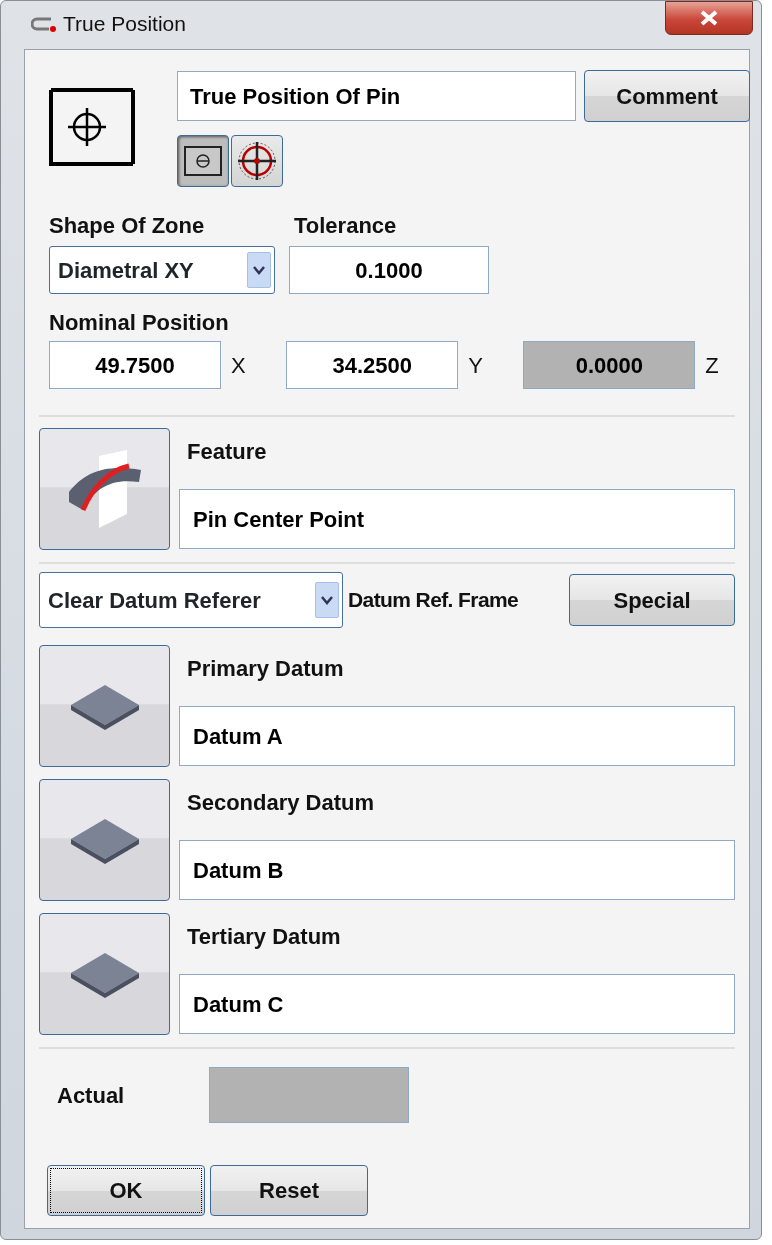  I want to click on axis-label: X, so click(238, 365).